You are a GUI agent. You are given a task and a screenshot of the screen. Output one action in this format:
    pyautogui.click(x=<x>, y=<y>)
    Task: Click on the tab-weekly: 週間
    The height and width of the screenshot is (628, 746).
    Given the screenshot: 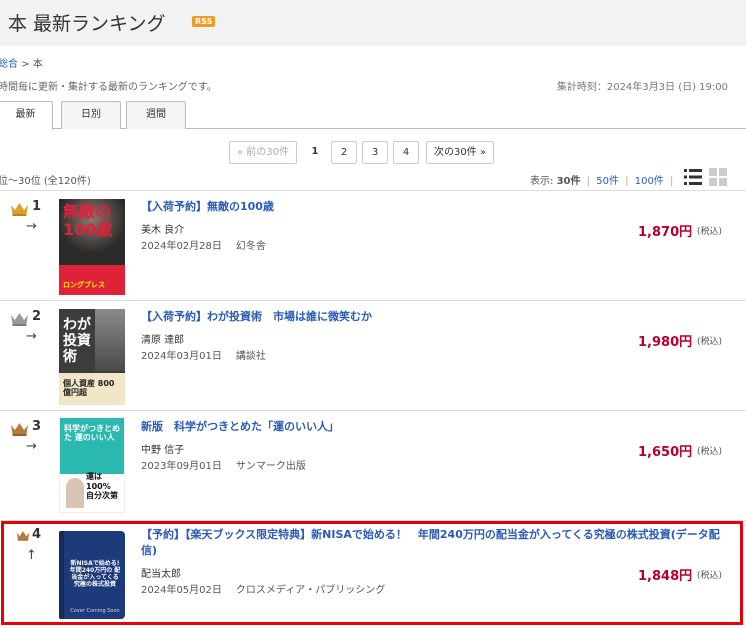 What is the action you would take?
    pyautogui.click(x=156, y=115)
    